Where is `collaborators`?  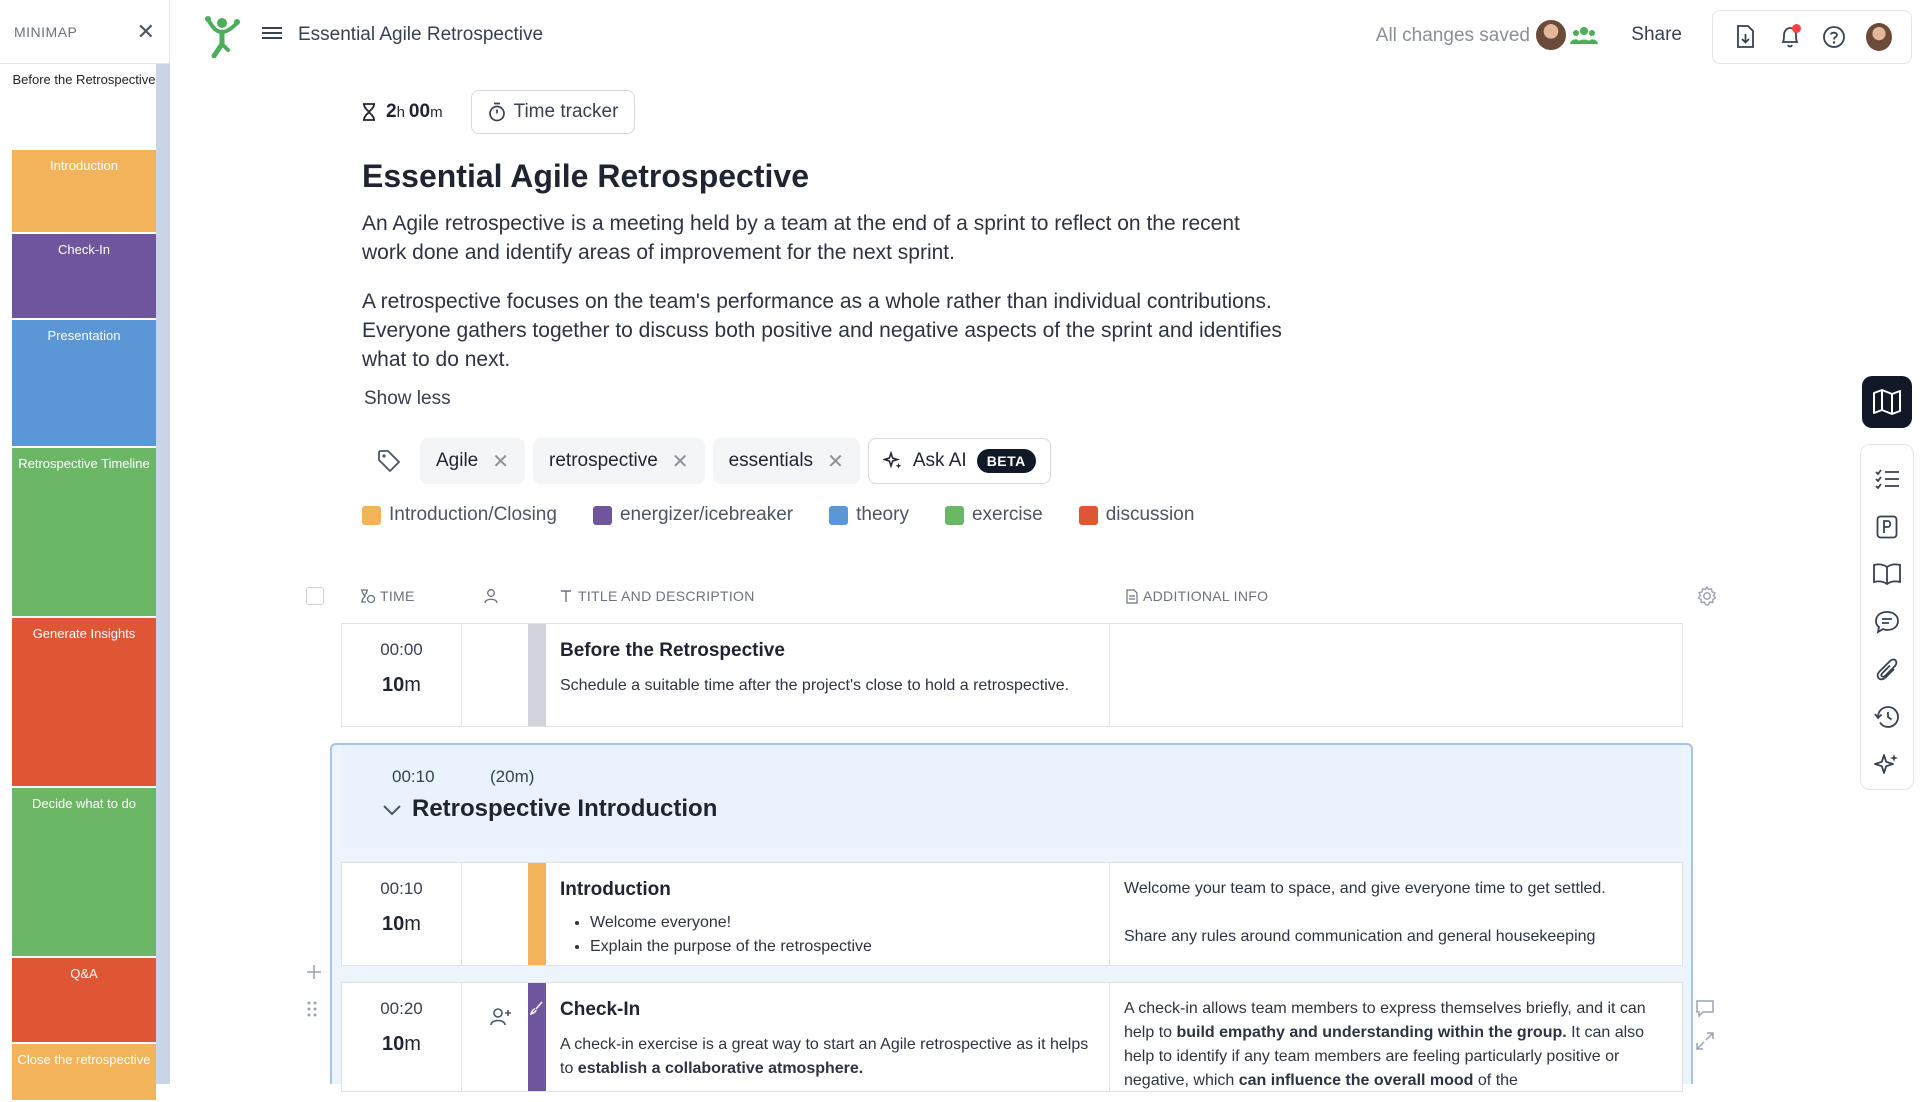
collaborators is located at coordinates (1566, 35).